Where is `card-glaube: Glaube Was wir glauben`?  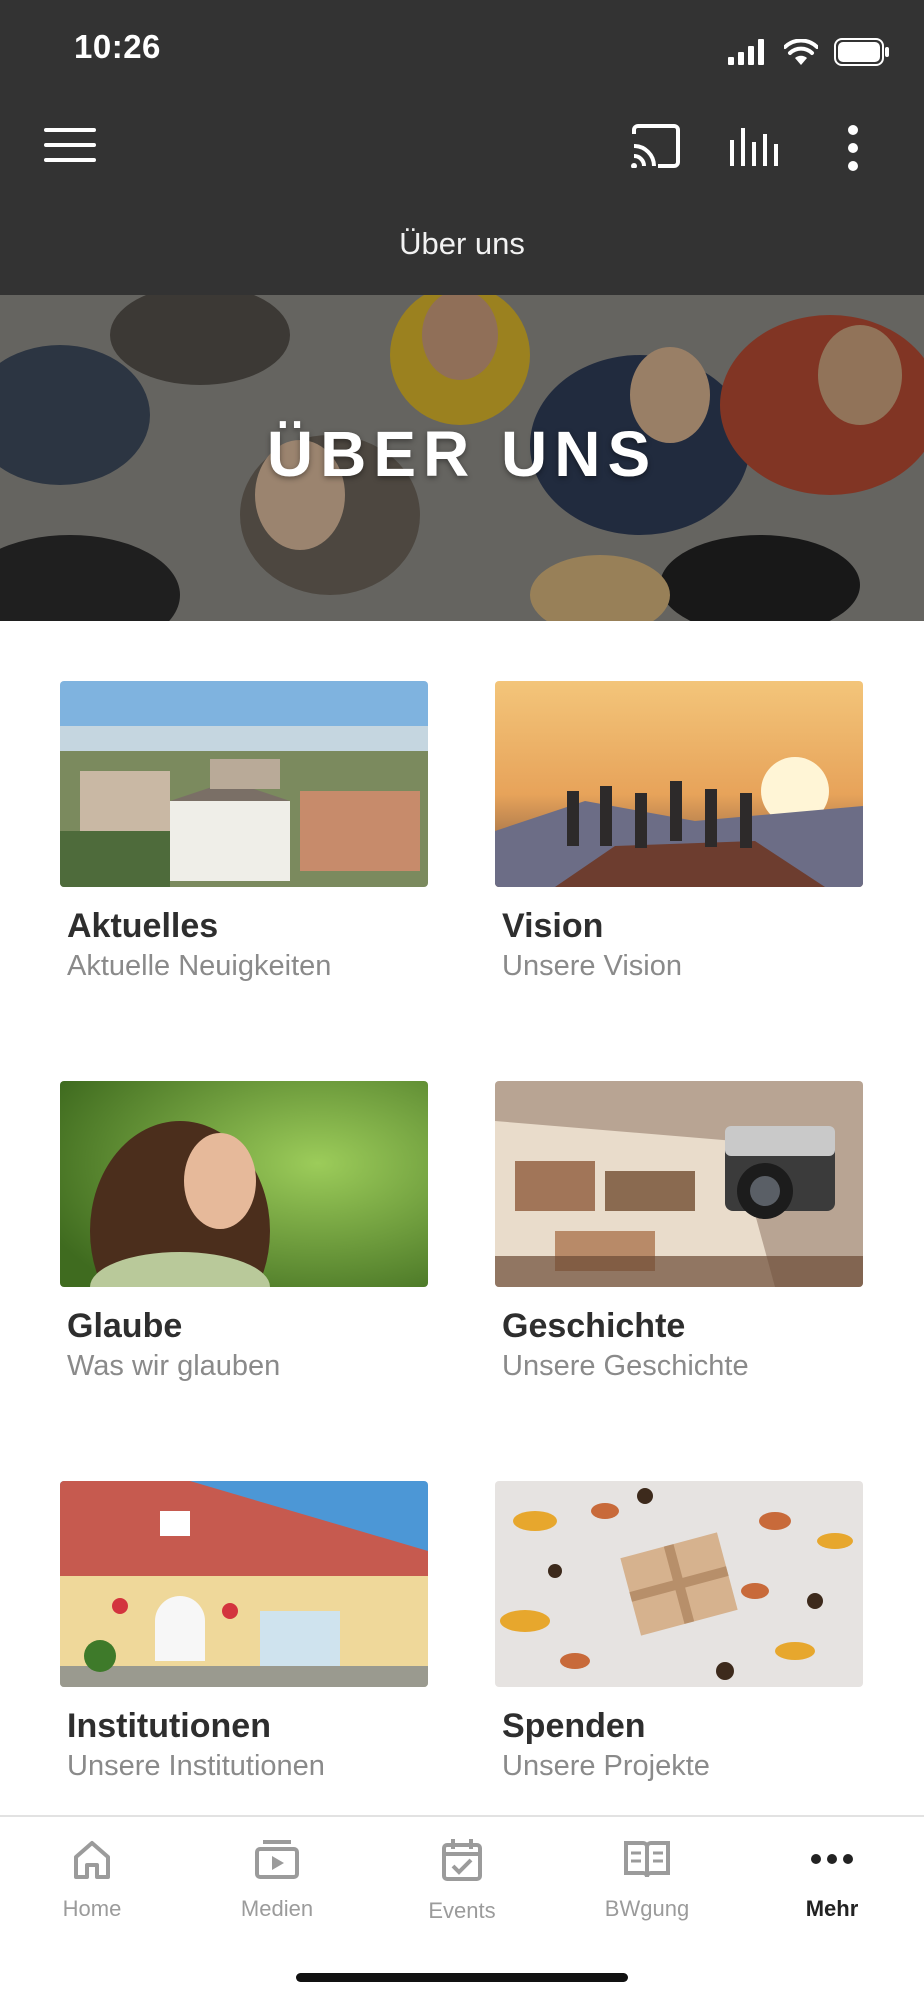
card-glaube: Glaube Was wir glauben is located at coordinates (244, 1232).